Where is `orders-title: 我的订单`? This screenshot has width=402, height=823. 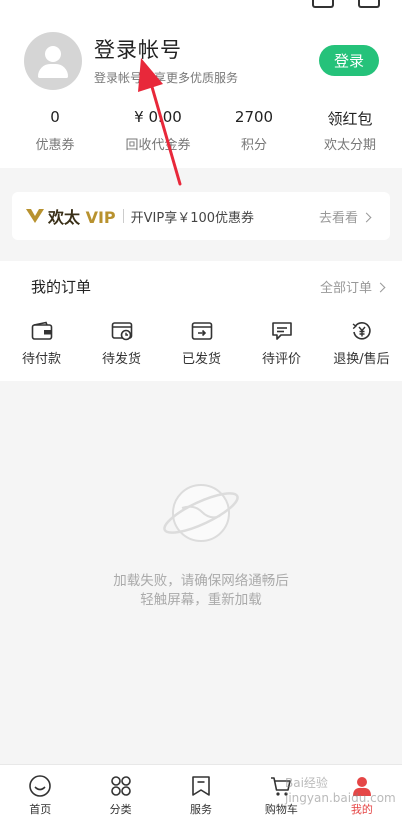
orders-title: 我的订单 is located at coordinates (61, 287).